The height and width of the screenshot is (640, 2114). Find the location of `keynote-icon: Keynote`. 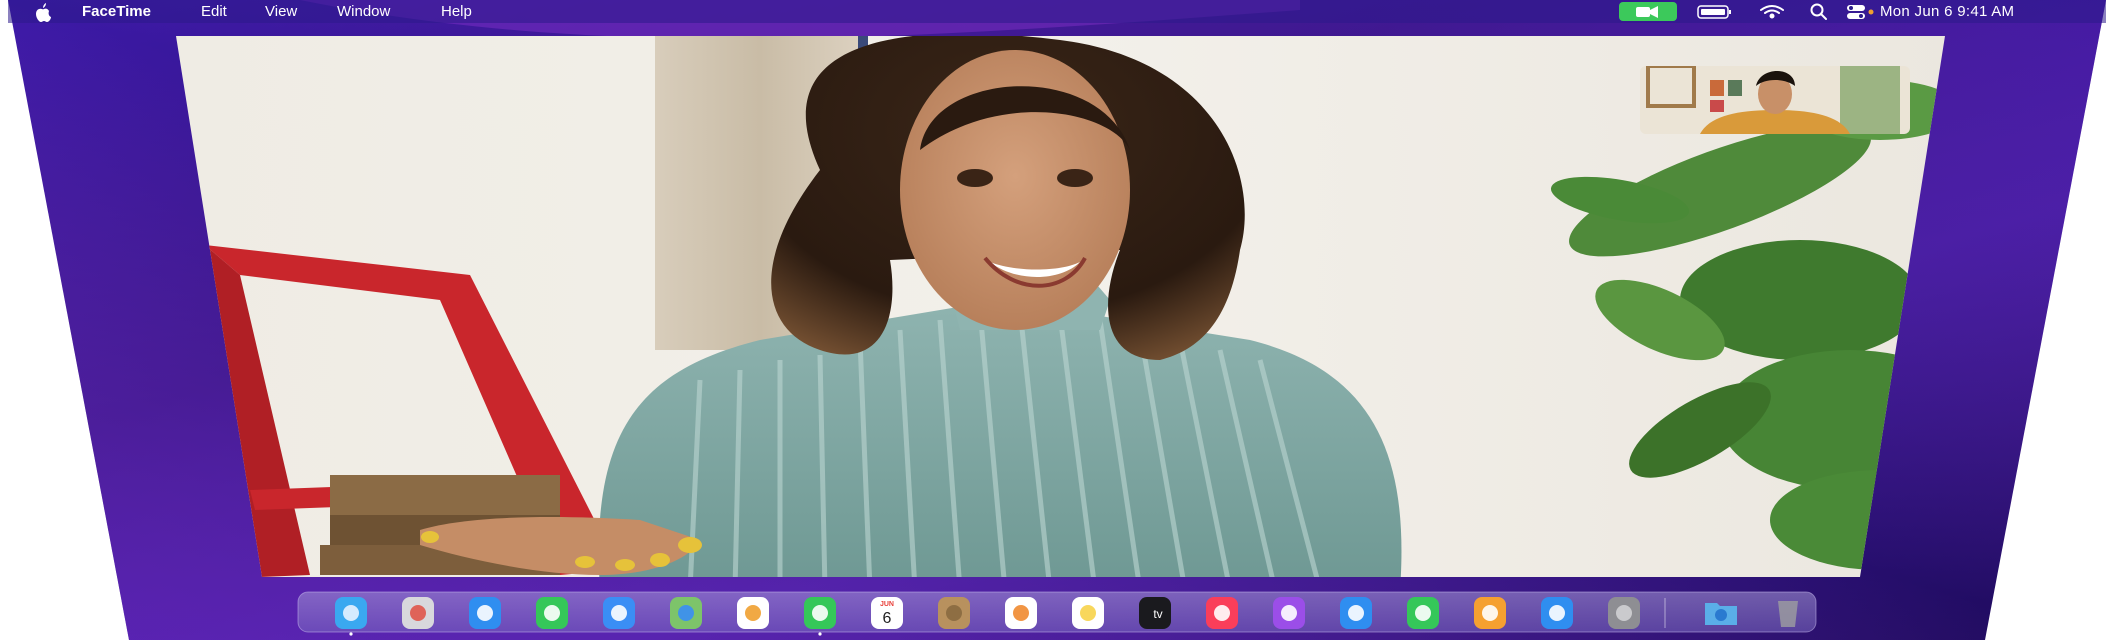

keynote-icon: Keynote is located at coordinates (1356, 613).